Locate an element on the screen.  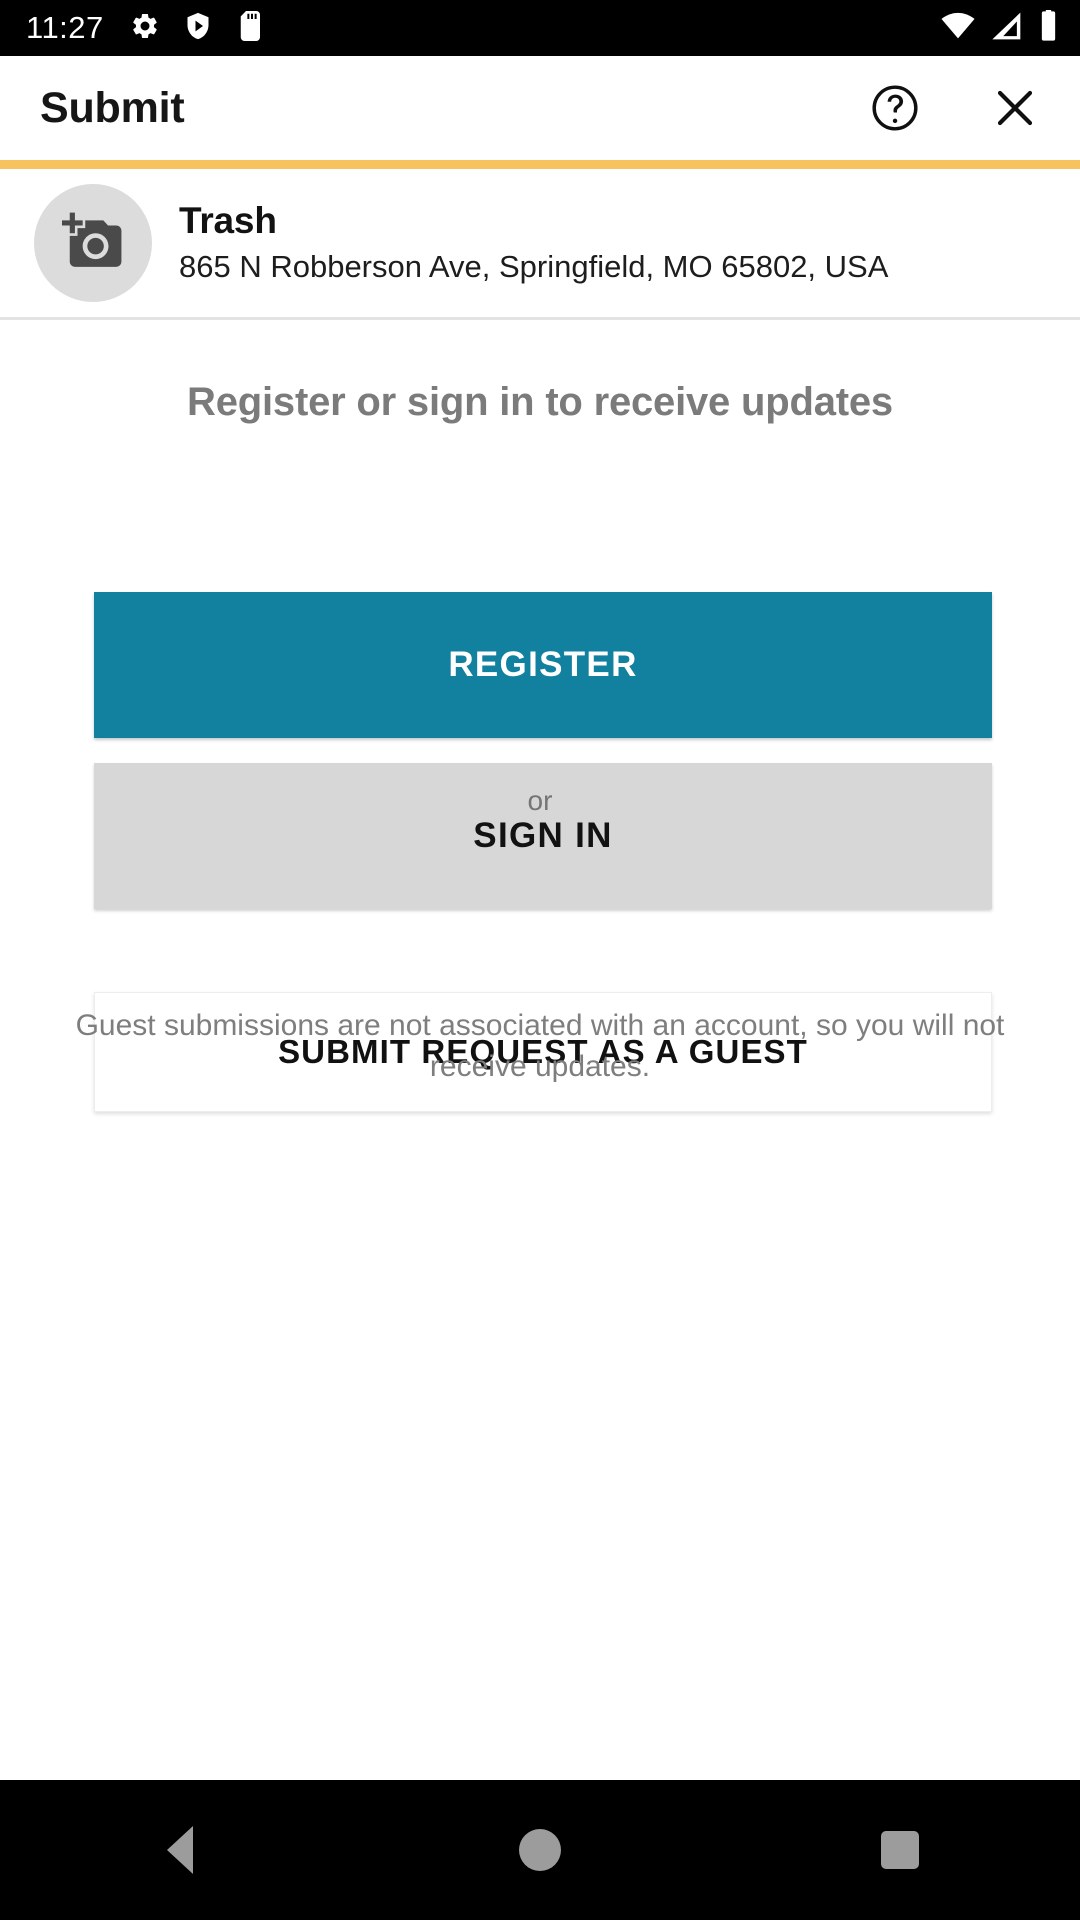
wifi-icon is located at coordinates (958, 28).